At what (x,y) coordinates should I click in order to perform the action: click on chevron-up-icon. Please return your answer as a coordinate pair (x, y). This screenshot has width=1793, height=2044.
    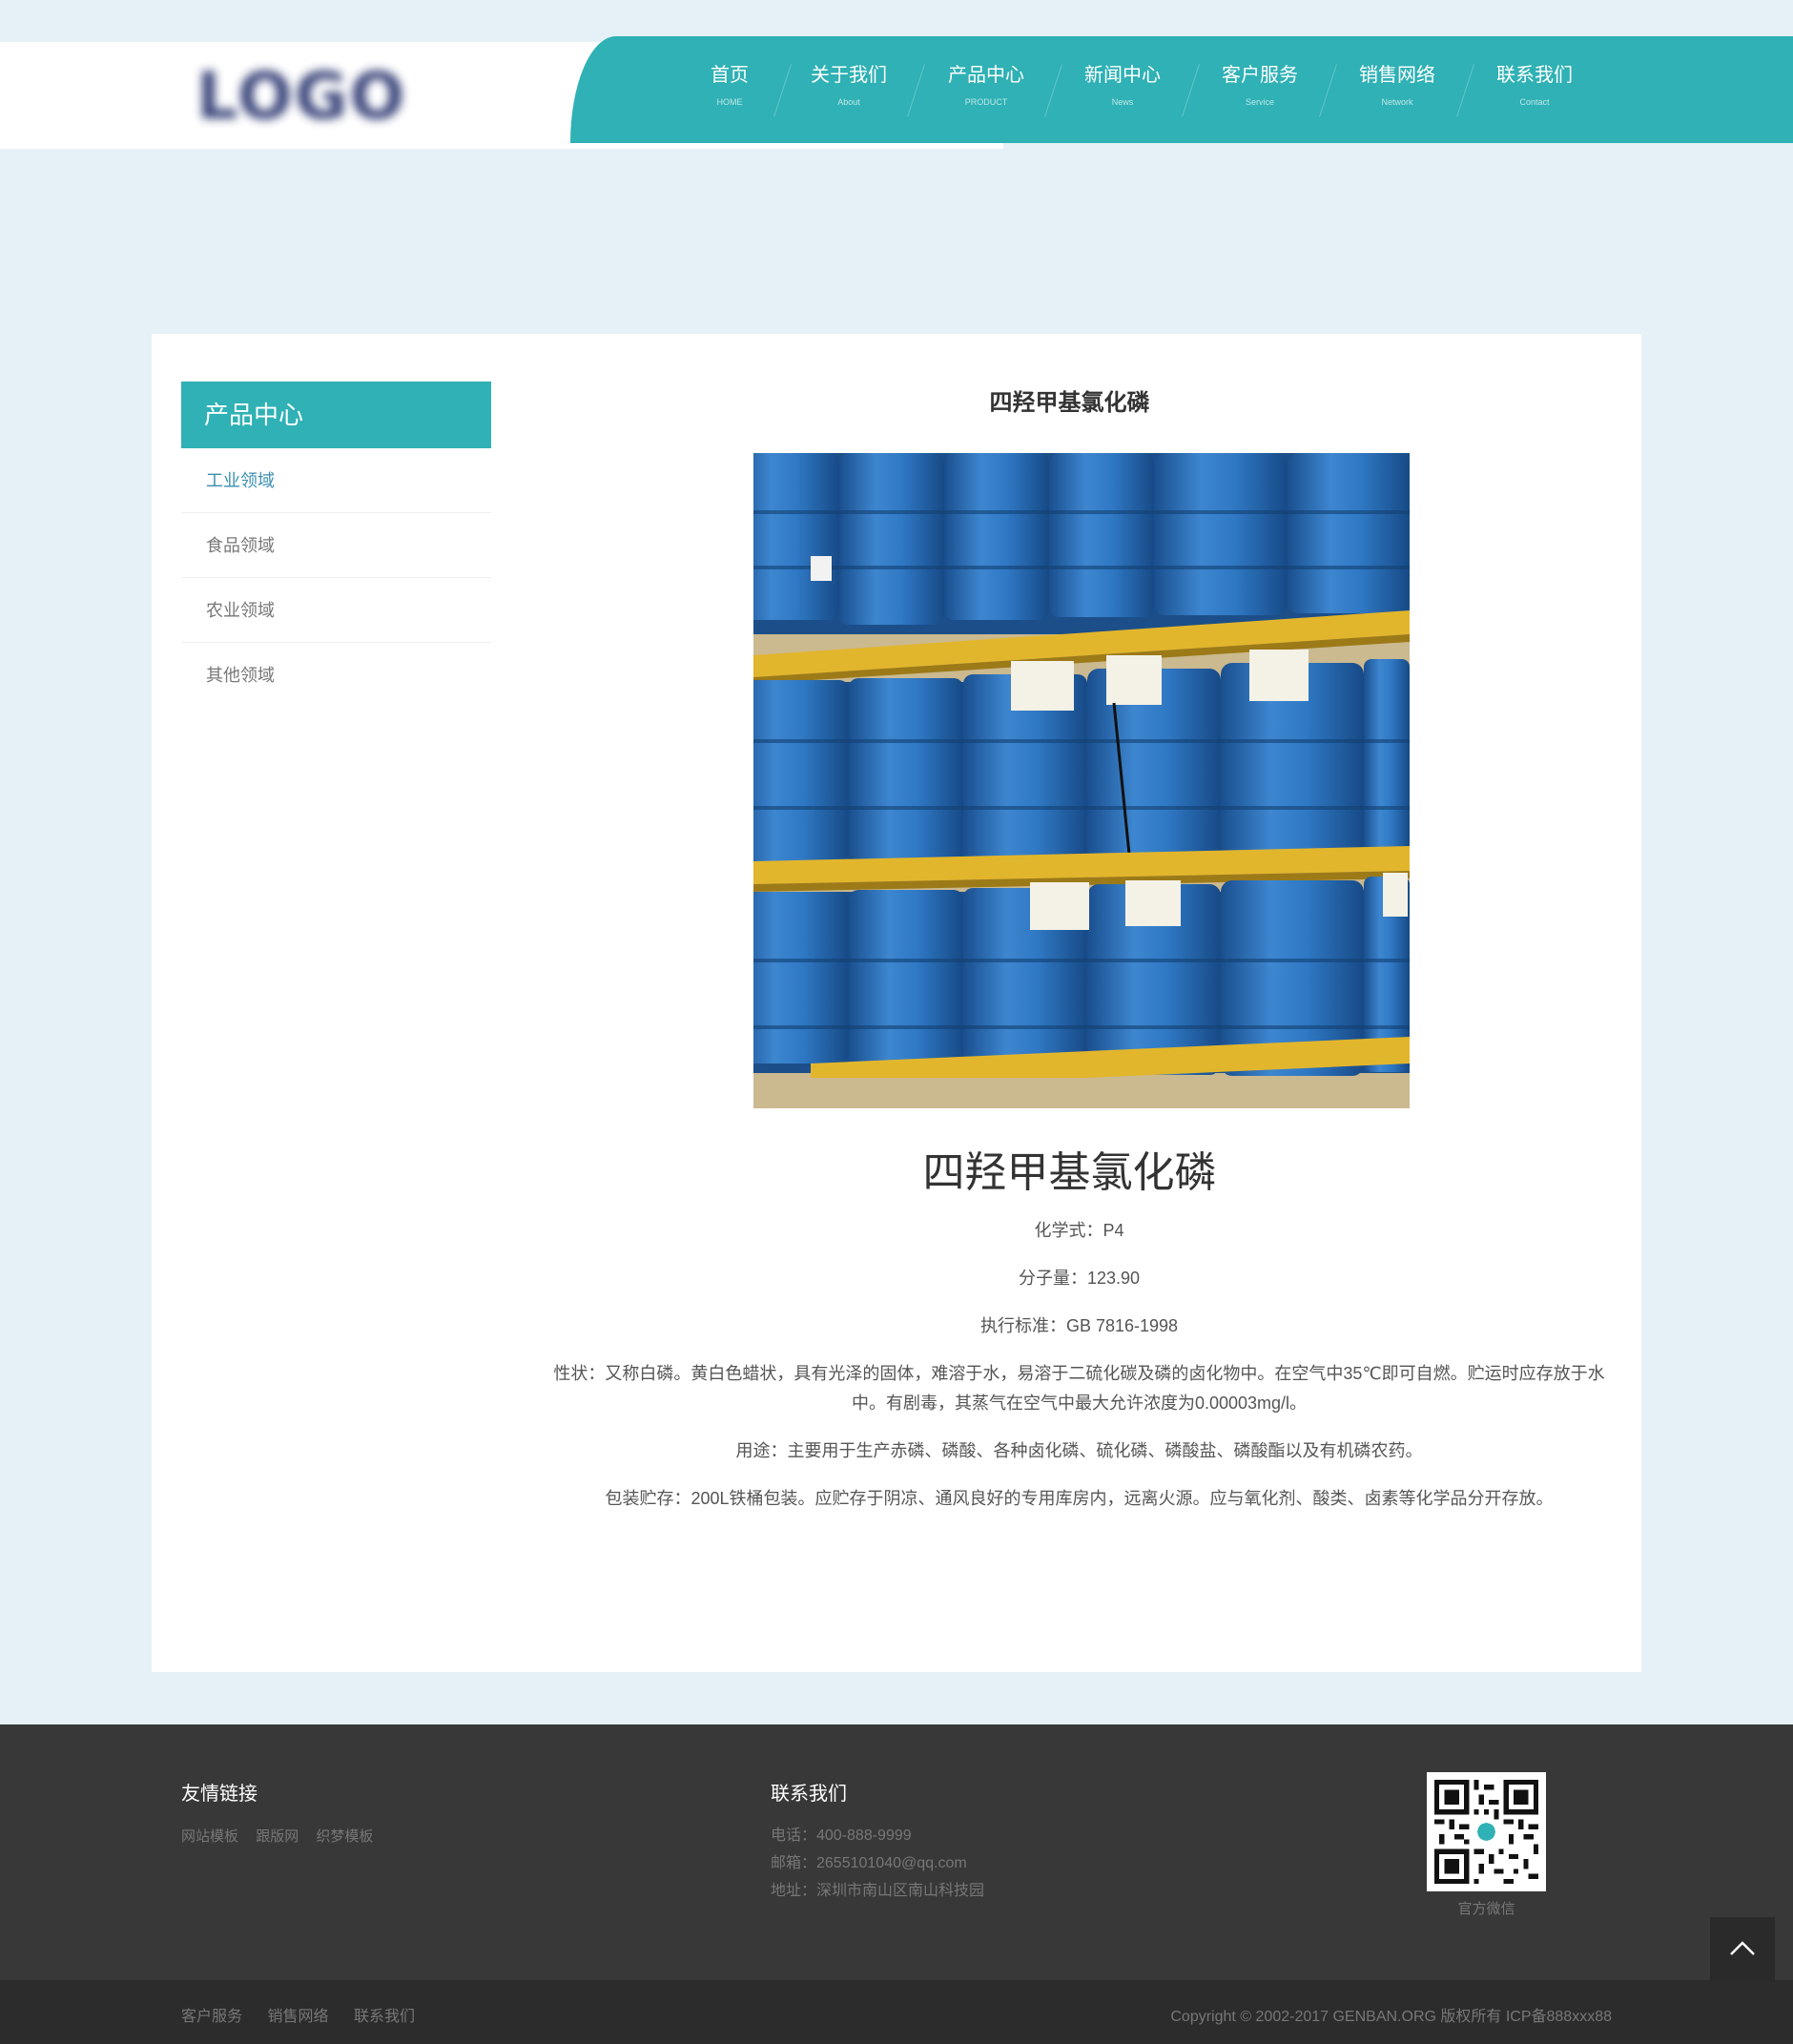
    Looking at the image, I should click on (1742, 1948).